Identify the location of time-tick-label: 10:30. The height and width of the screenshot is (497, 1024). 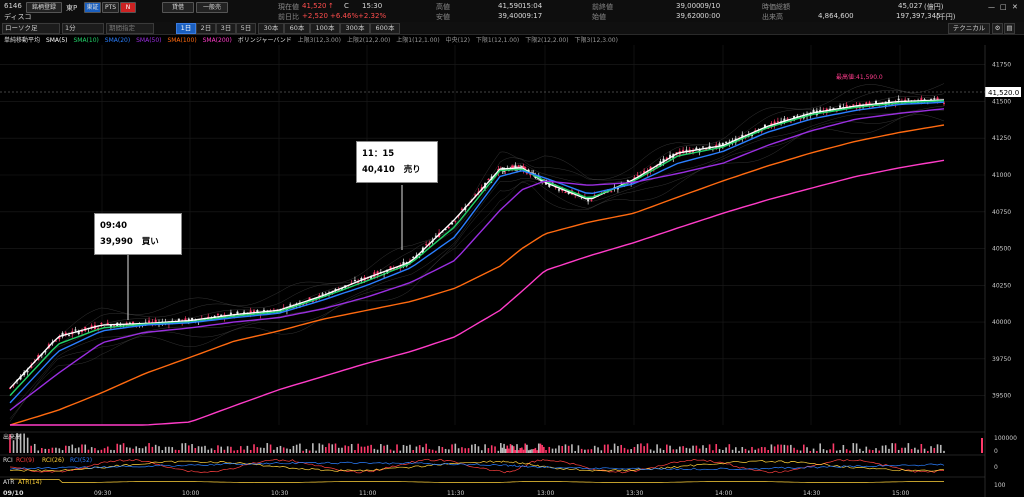
(279, 493).